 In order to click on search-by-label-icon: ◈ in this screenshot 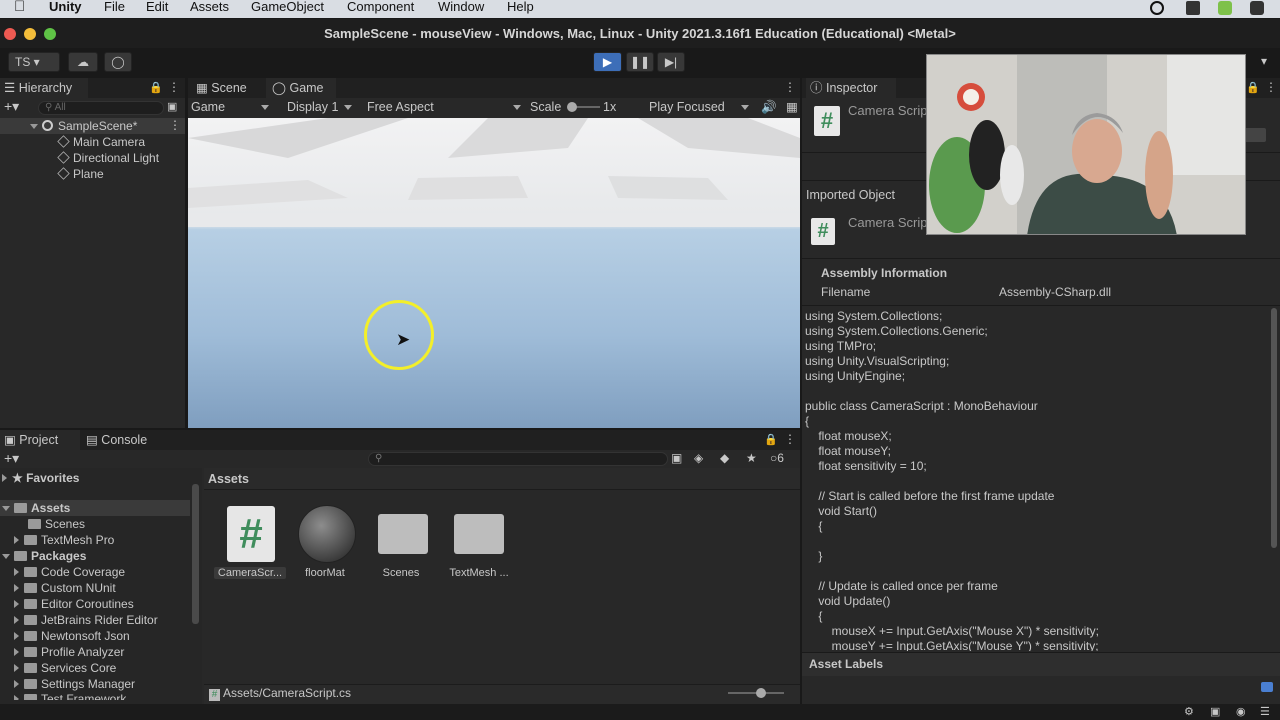, I will do `click(698, 458)`.